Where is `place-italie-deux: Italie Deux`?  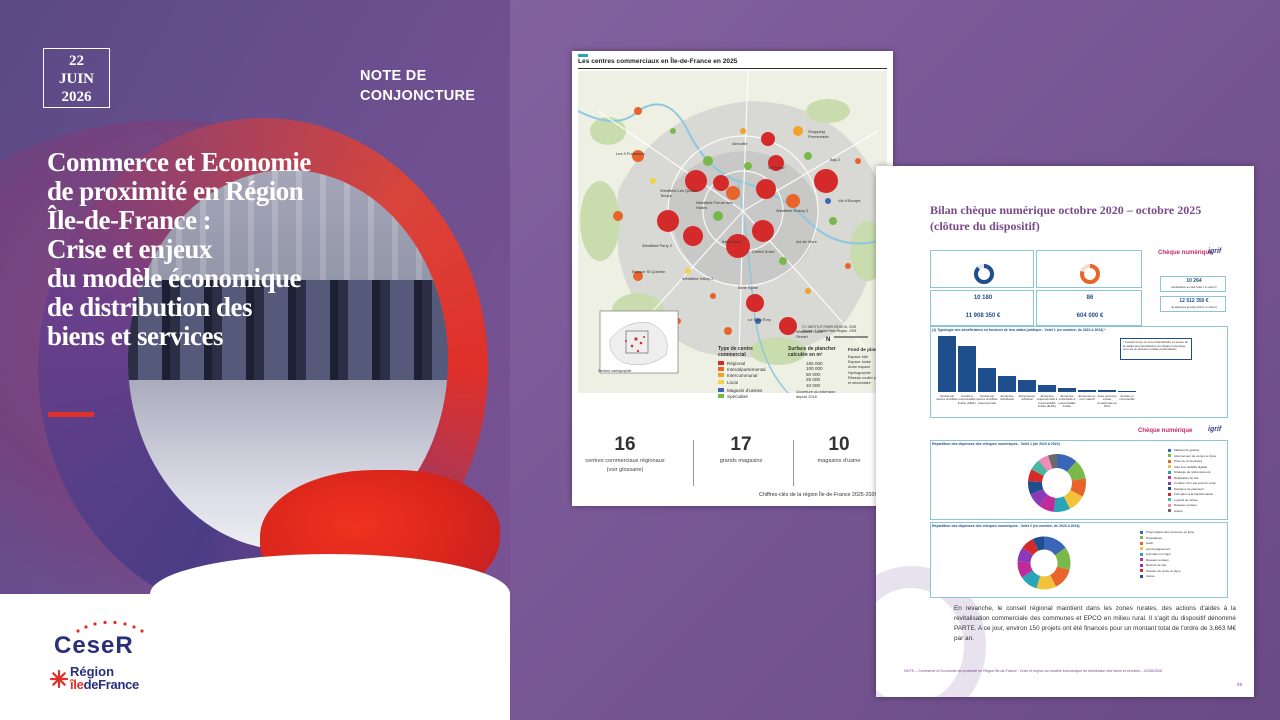
place-italie-deux: Italie Deux is located at coordinates (731, 241).